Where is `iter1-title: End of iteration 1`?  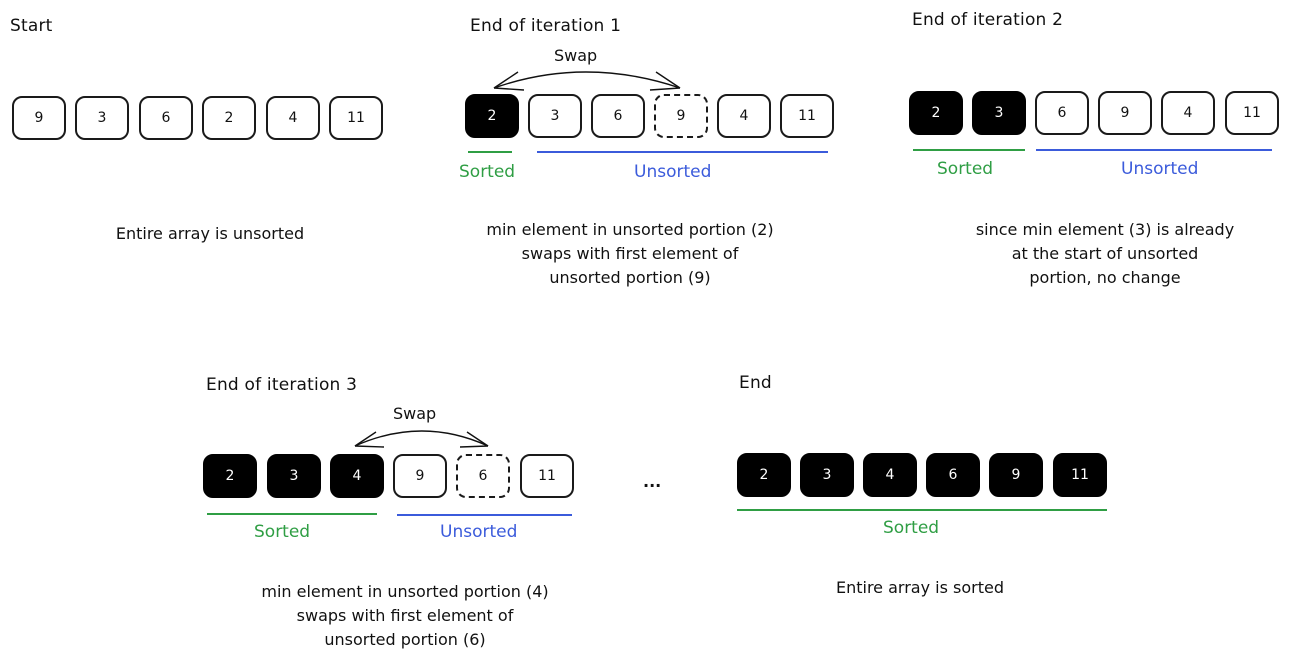 iter1-title: End of iteration 1 is located at coordinates (546, 26).